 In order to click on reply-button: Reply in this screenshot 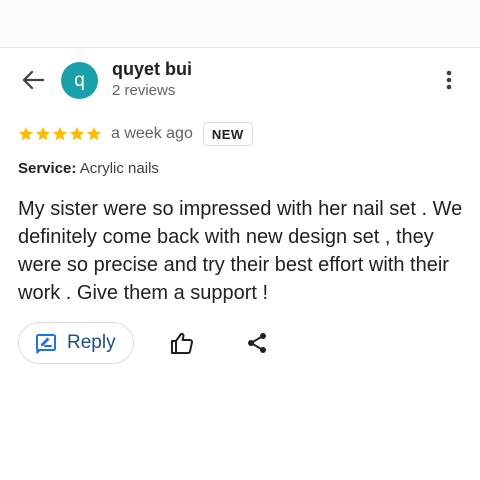, I will do `click(76, 343)`.